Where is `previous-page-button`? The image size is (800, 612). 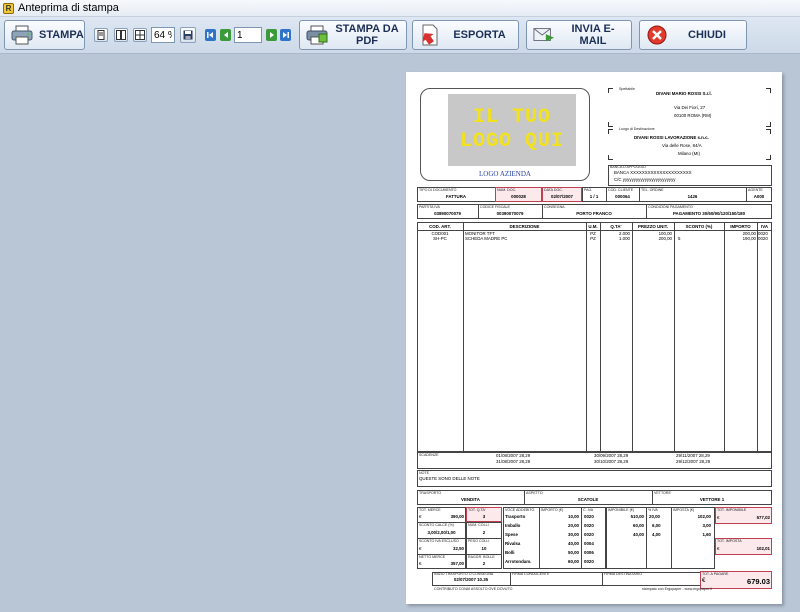
previous-page-button is located at coordinates (225, 35).